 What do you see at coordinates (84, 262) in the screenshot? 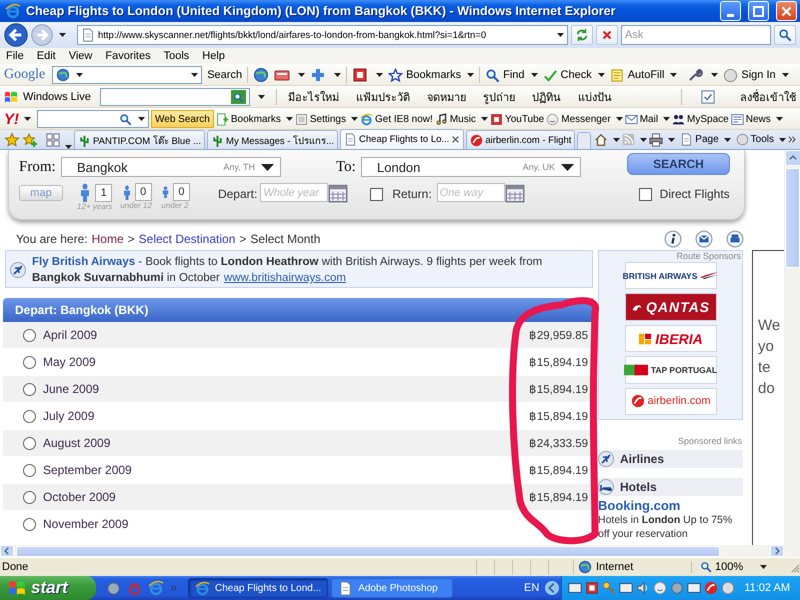
I see `ad-title-link: Fly British Airways` at bounding box center [84, 262].